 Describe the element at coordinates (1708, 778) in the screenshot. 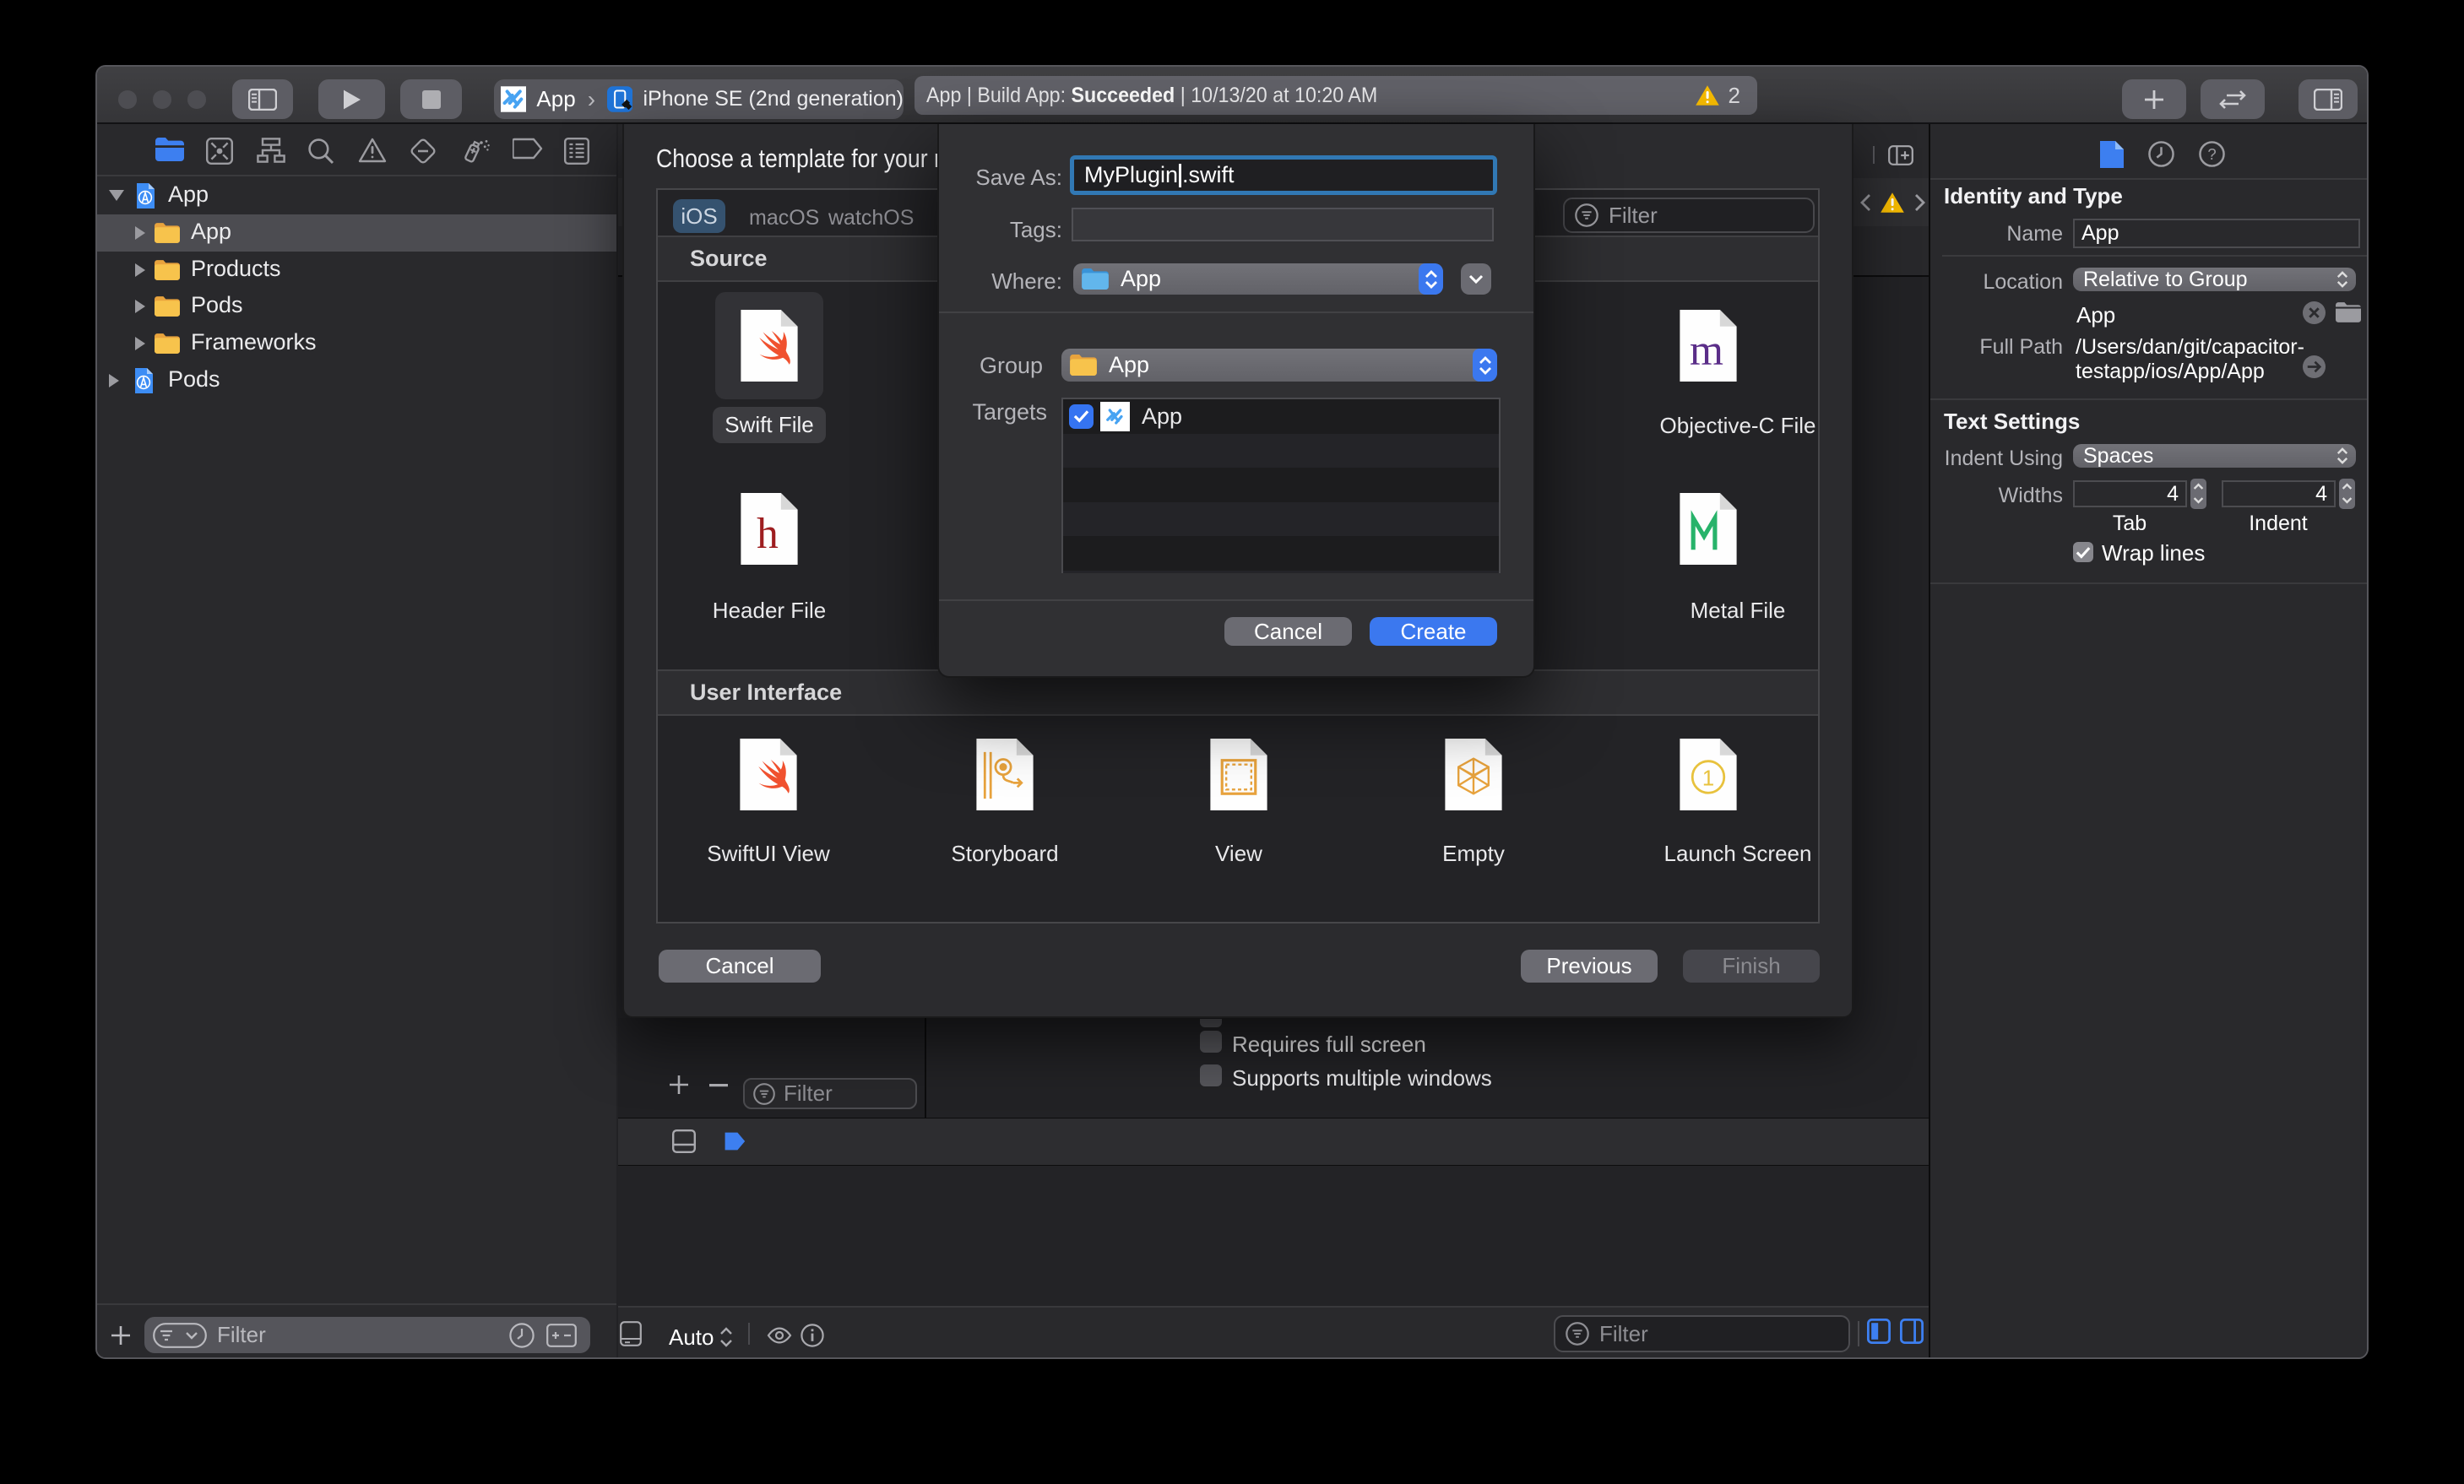

I see `svg-text: 1` at that location.